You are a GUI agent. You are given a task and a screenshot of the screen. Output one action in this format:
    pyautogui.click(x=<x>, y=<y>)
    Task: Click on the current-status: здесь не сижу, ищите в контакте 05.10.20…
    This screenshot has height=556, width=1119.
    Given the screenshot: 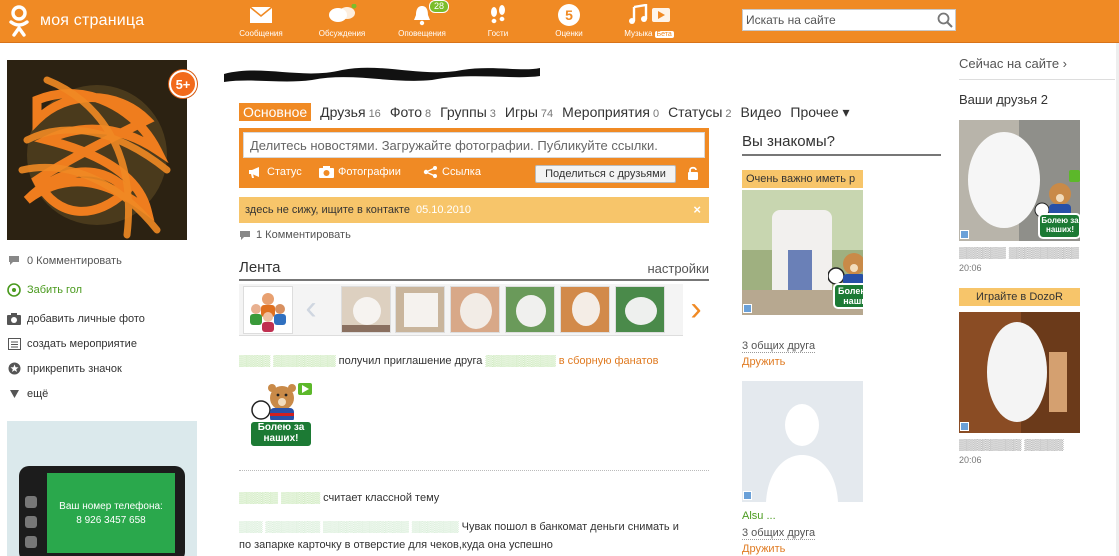 What is the action you would take?
    pyautogui.click(x=474, y=210)
    